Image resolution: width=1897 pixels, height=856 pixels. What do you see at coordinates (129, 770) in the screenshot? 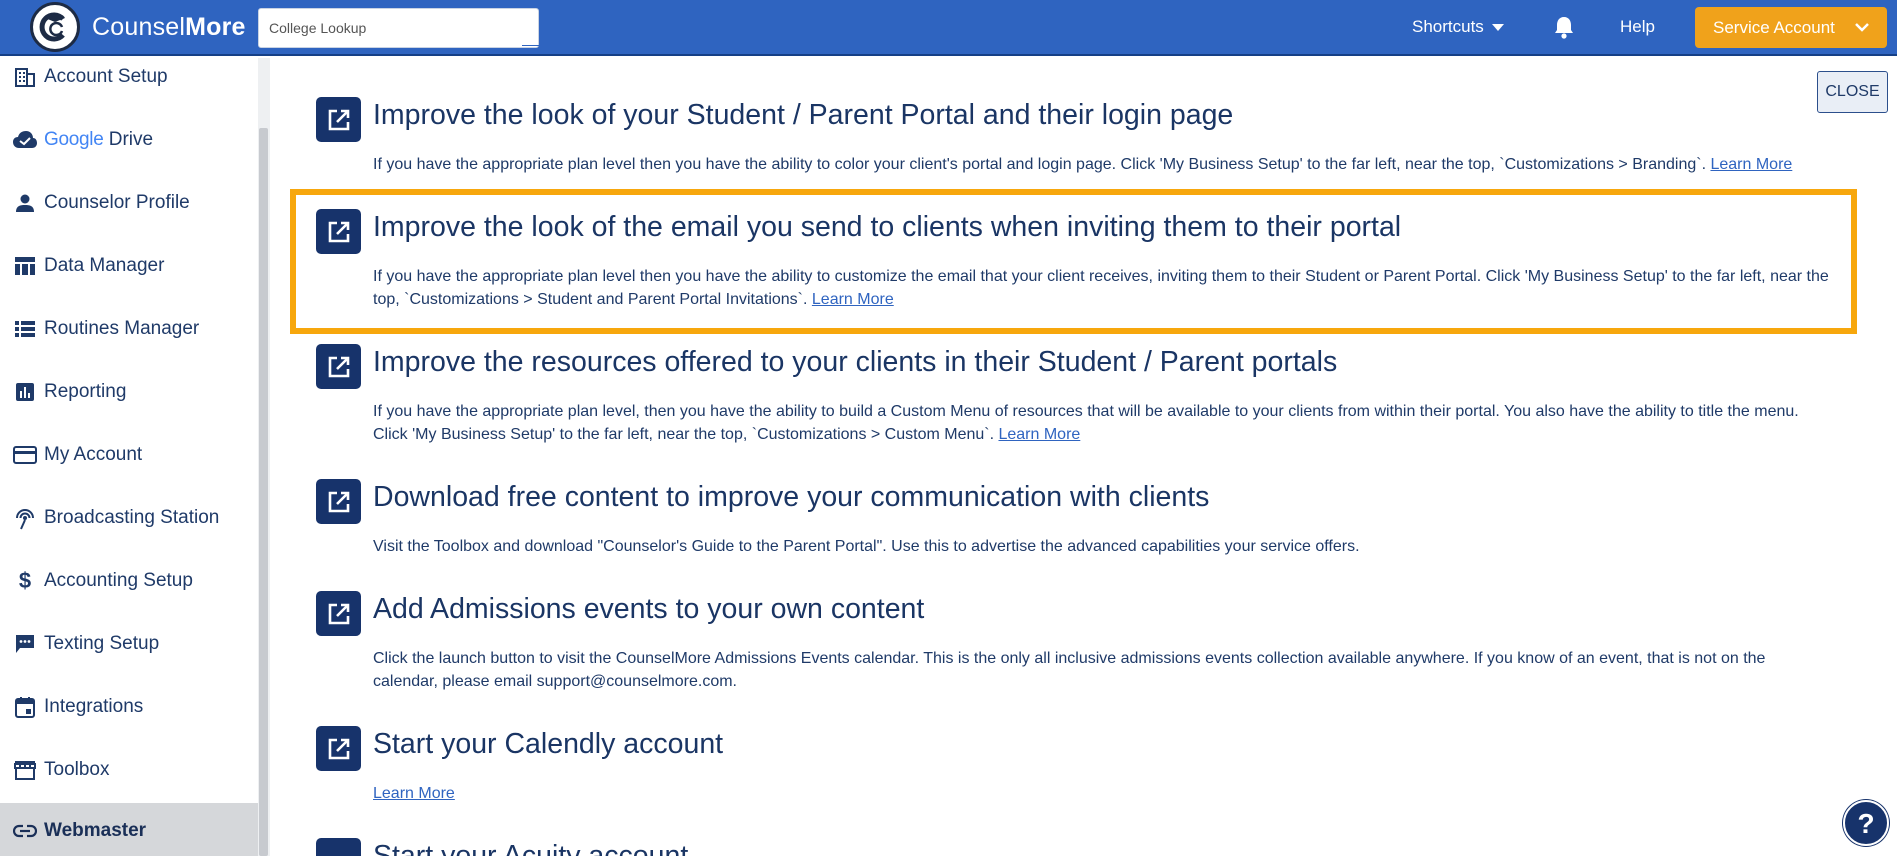
I see `sidebar-item-toolbox: Toolbox` at bounding box center [129, 770].